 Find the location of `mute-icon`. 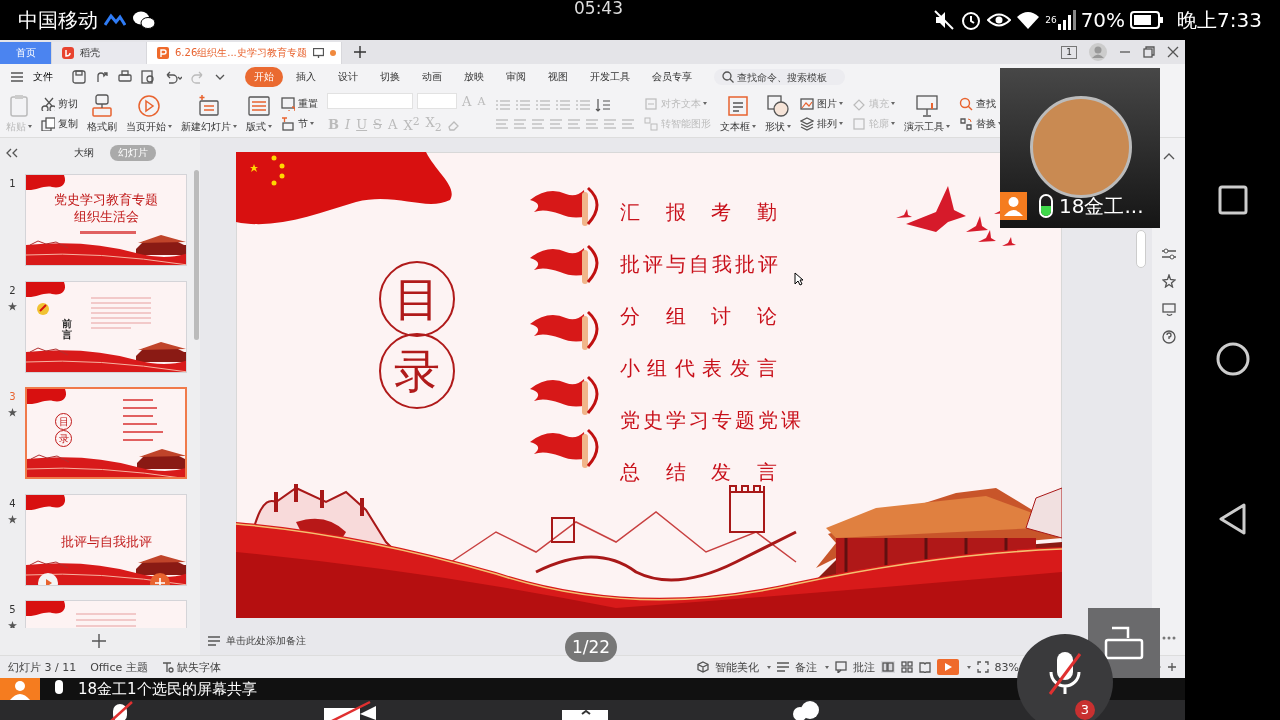

mute-icon is located at coordinates (944, 20).